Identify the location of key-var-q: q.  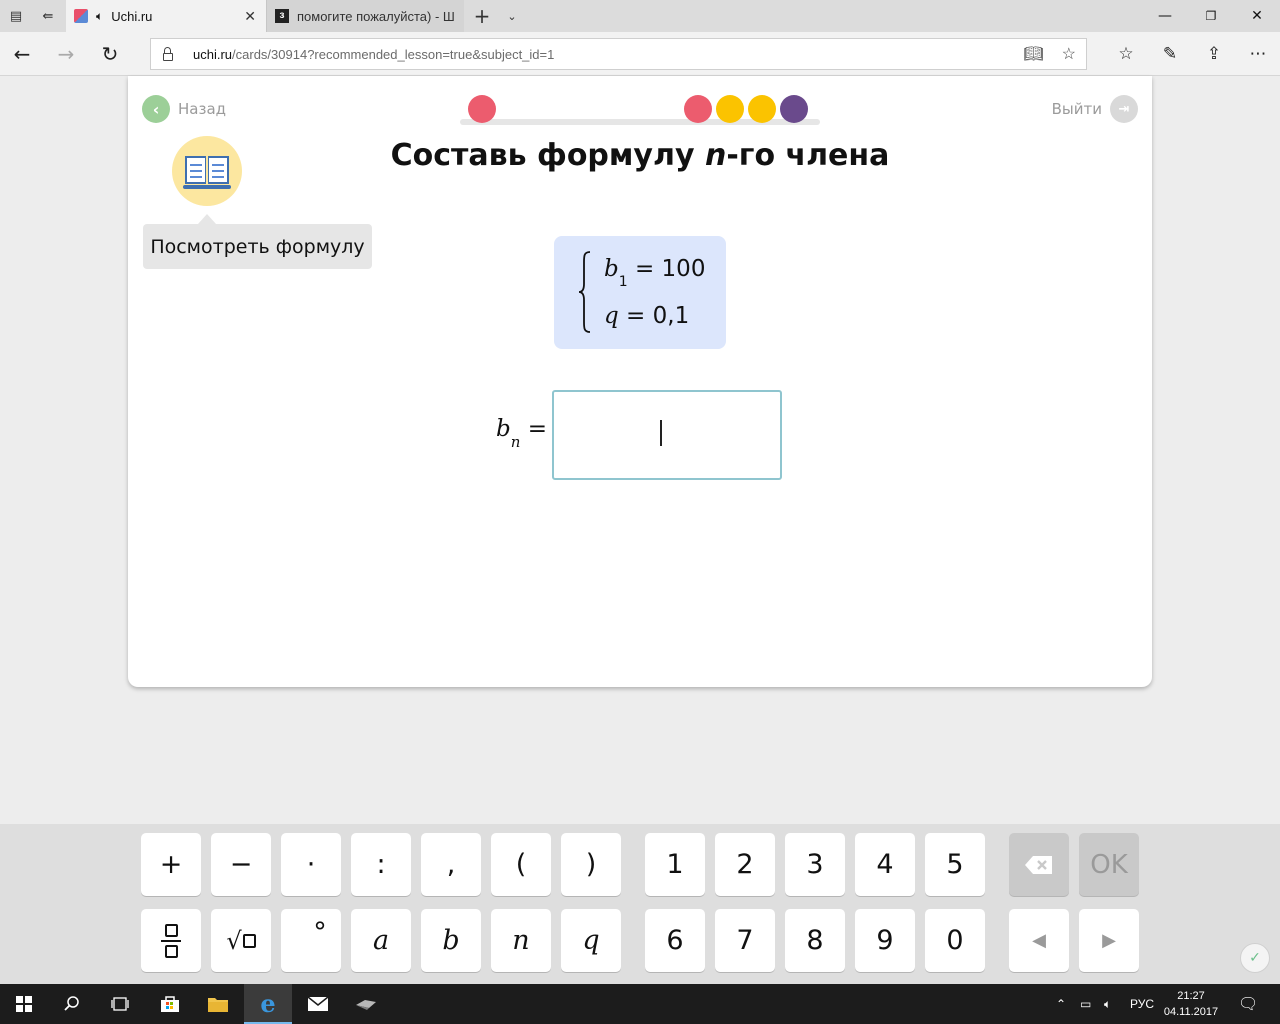
(591, 940).